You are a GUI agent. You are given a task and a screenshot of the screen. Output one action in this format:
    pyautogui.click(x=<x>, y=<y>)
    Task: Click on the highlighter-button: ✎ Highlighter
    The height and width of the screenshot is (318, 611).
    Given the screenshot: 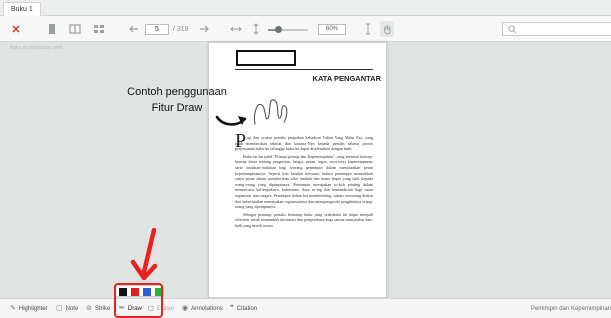 What is the action you would take?
    pyautogui.click(x=29, y=309)
    